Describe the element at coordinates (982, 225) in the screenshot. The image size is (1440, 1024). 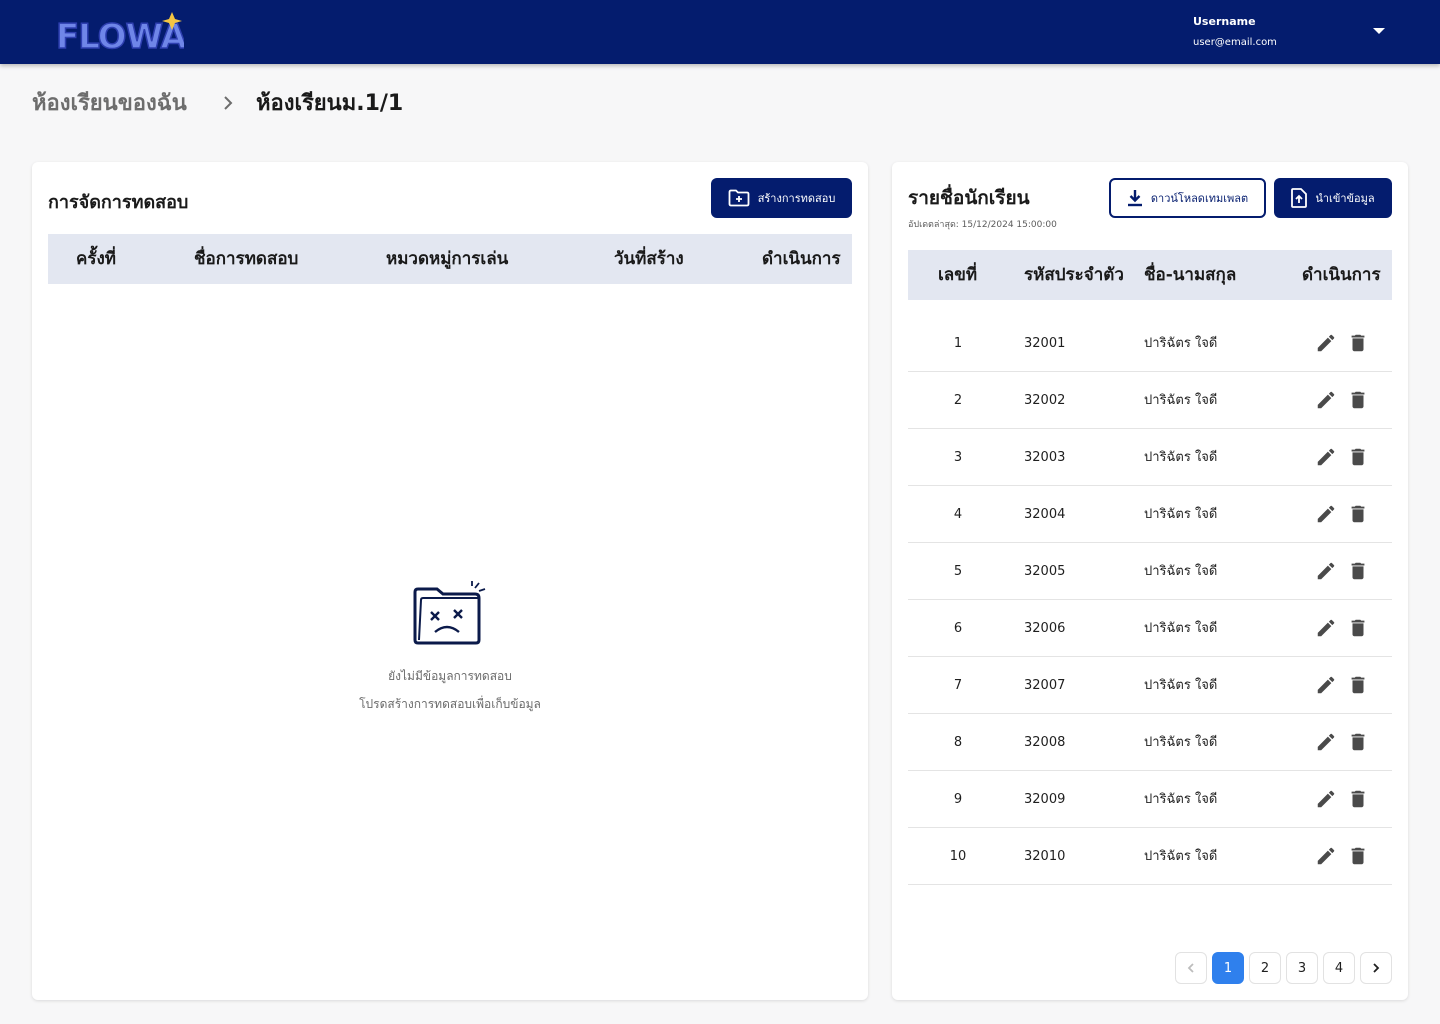
I see `last-updated: อัปเดตล่าสุด: 15/12/2024 15:00:00` at that location.